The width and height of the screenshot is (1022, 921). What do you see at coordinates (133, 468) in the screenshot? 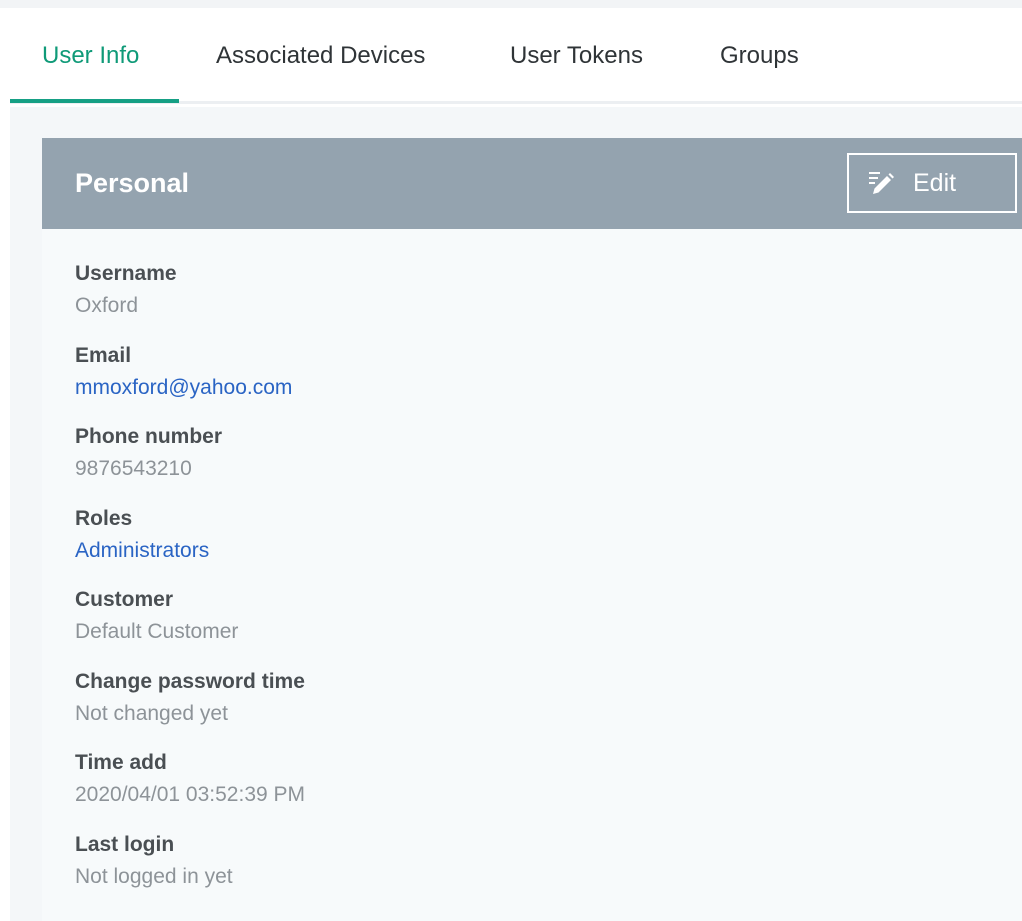
I see `field-value: 9876543210` at bounding box center [133, 468].